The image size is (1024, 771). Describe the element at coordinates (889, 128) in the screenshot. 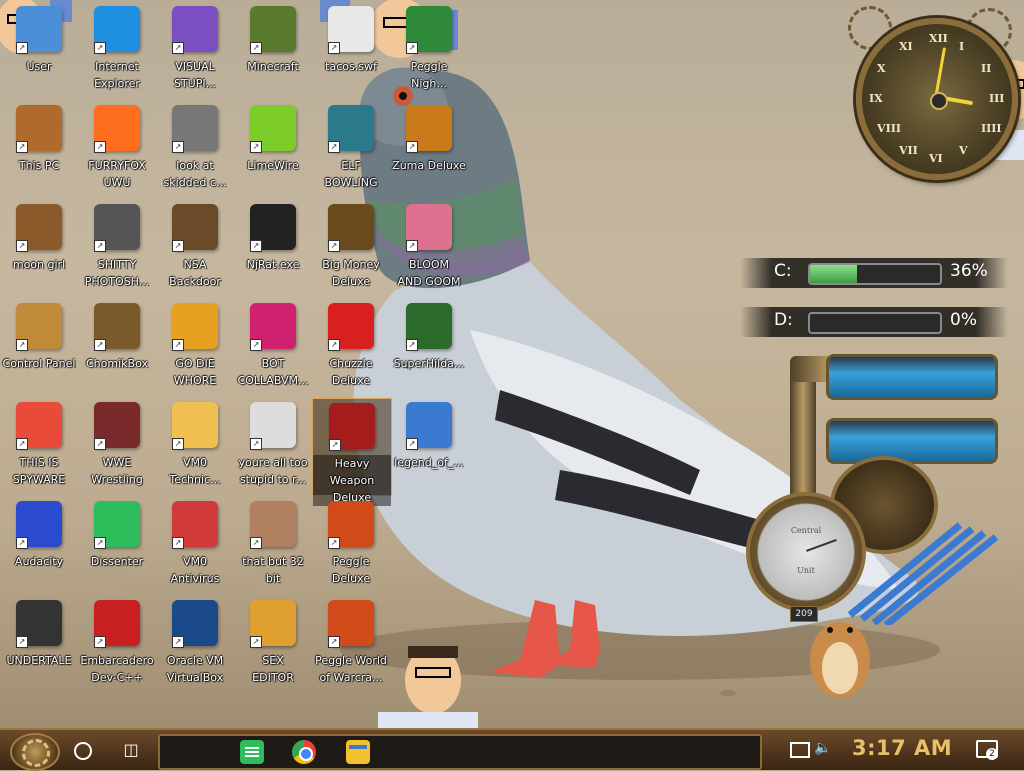

I see `clock-numeral: VIII` at that location.